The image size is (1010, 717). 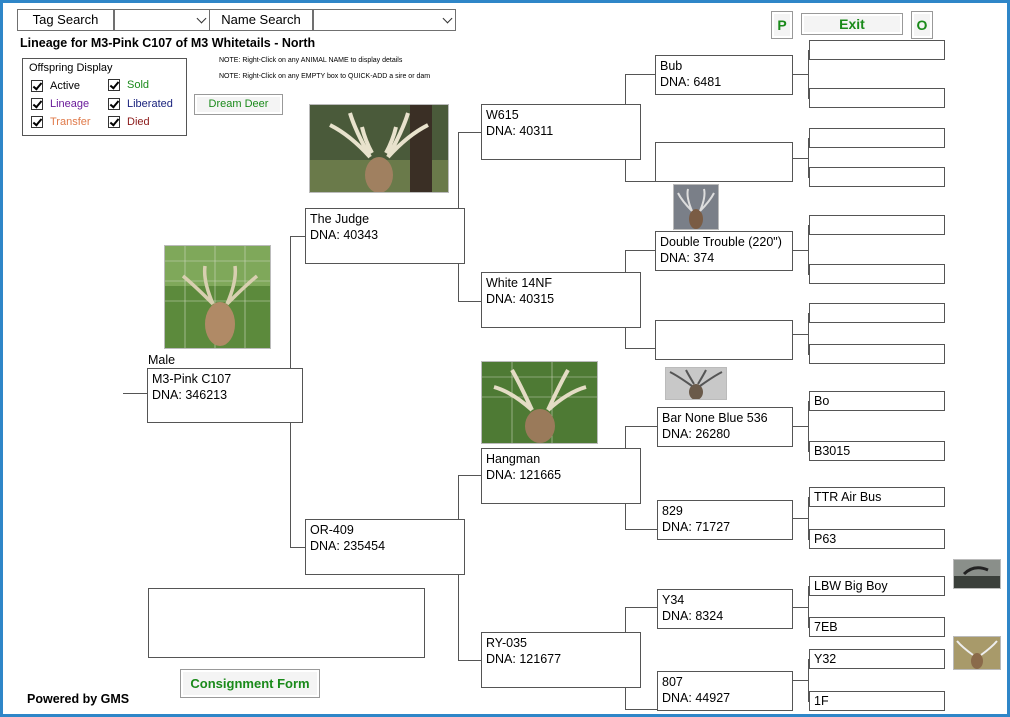 I want to click on deer-photo-bar-none-blue, so click(x=696, y=383).